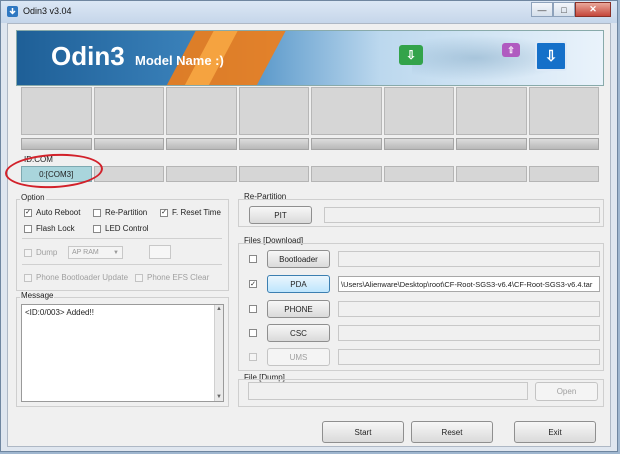 The width and height of the screenshot is (620, 454). Describe the element at coordinates (12, 11) in the screenshot. I see `app-icon` at that location.